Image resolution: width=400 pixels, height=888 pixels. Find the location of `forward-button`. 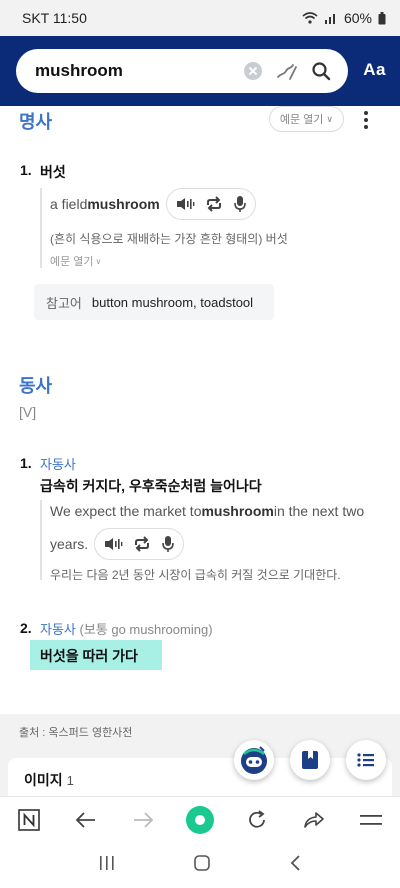

forward-button is located at coordinates (143, 820).